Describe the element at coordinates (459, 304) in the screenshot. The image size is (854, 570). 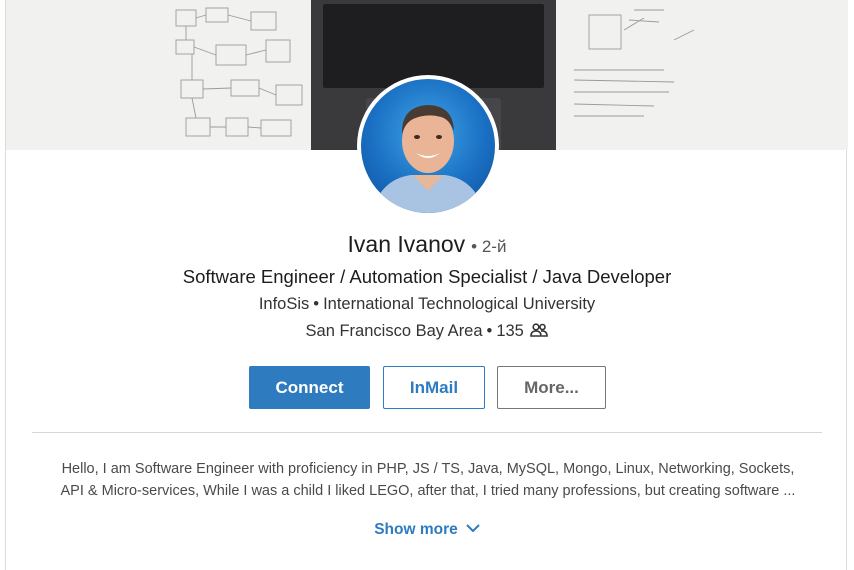
I see `school-link: International Technological University` at that location.